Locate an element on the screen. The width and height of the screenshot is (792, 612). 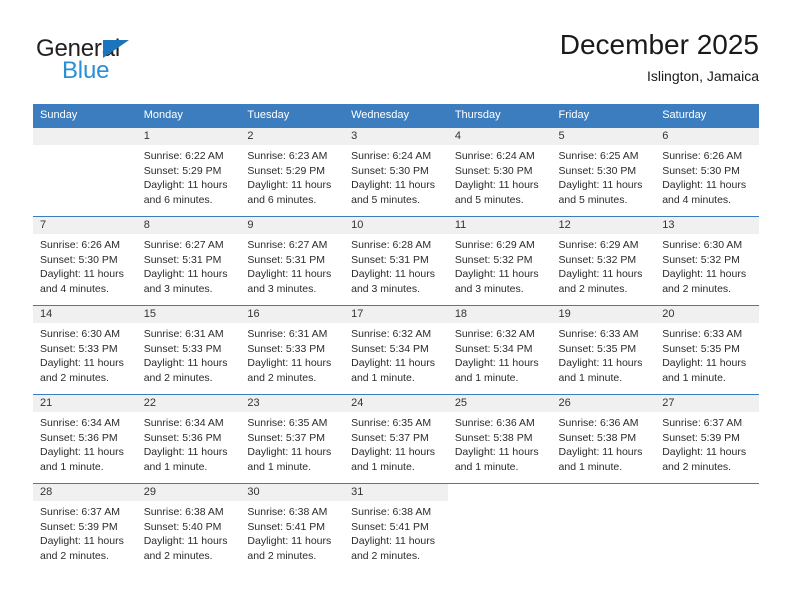
sunrise-text: Sunrise: 6:32 AM is located at coordinates (391, 334).